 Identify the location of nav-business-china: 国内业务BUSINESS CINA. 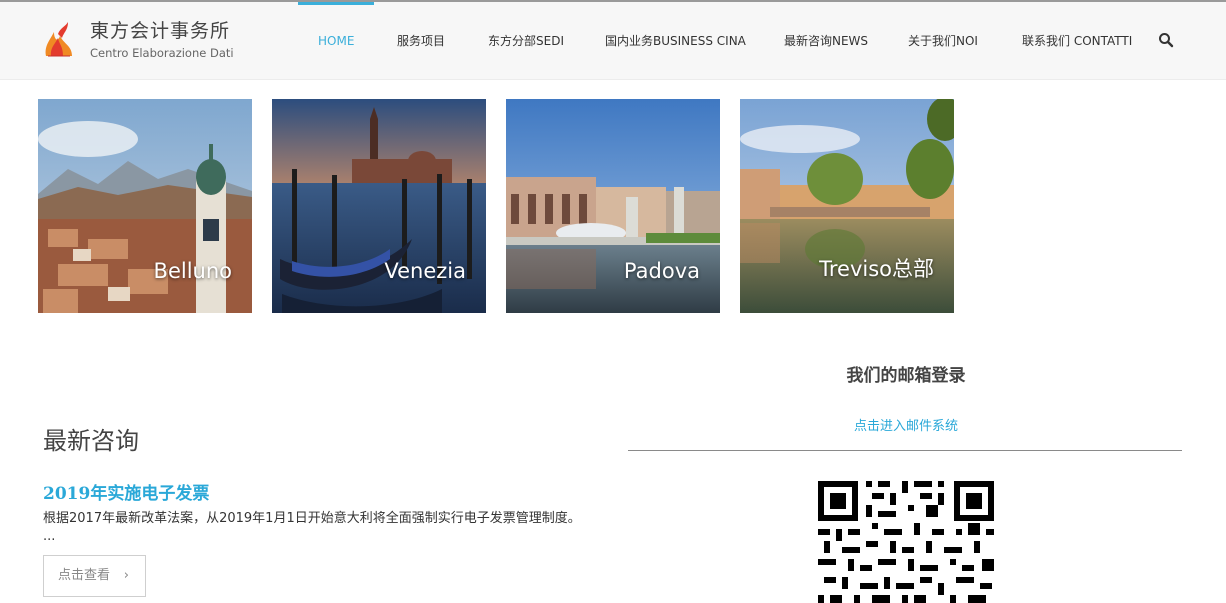
(675, 41).